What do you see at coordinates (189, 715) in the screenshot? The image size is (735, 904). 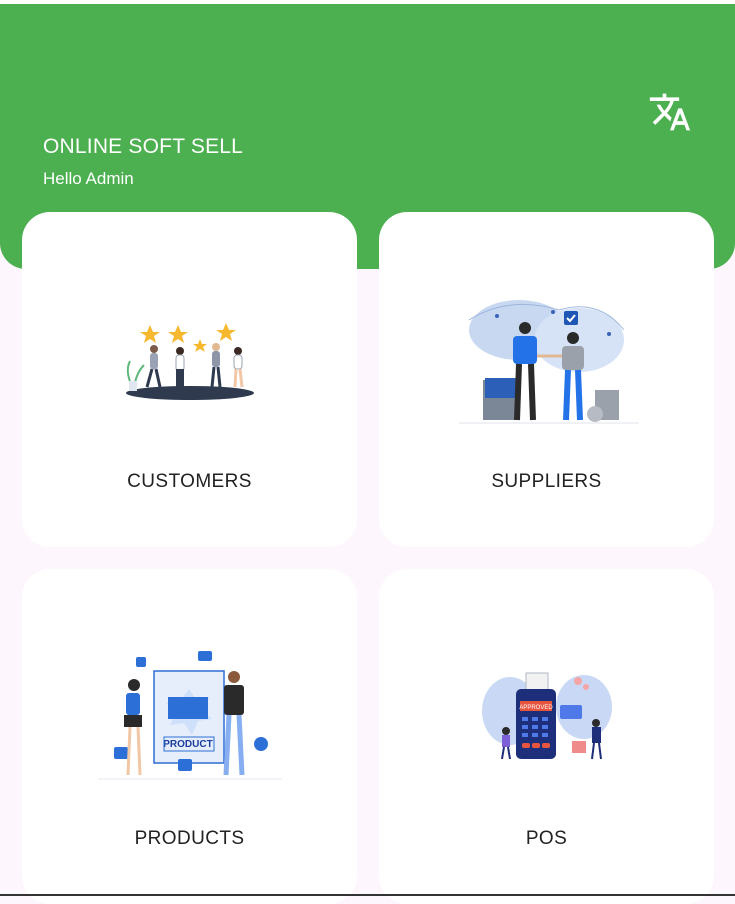 I see `products-illustration: PRODUCT` at bounding box center [189, 715].